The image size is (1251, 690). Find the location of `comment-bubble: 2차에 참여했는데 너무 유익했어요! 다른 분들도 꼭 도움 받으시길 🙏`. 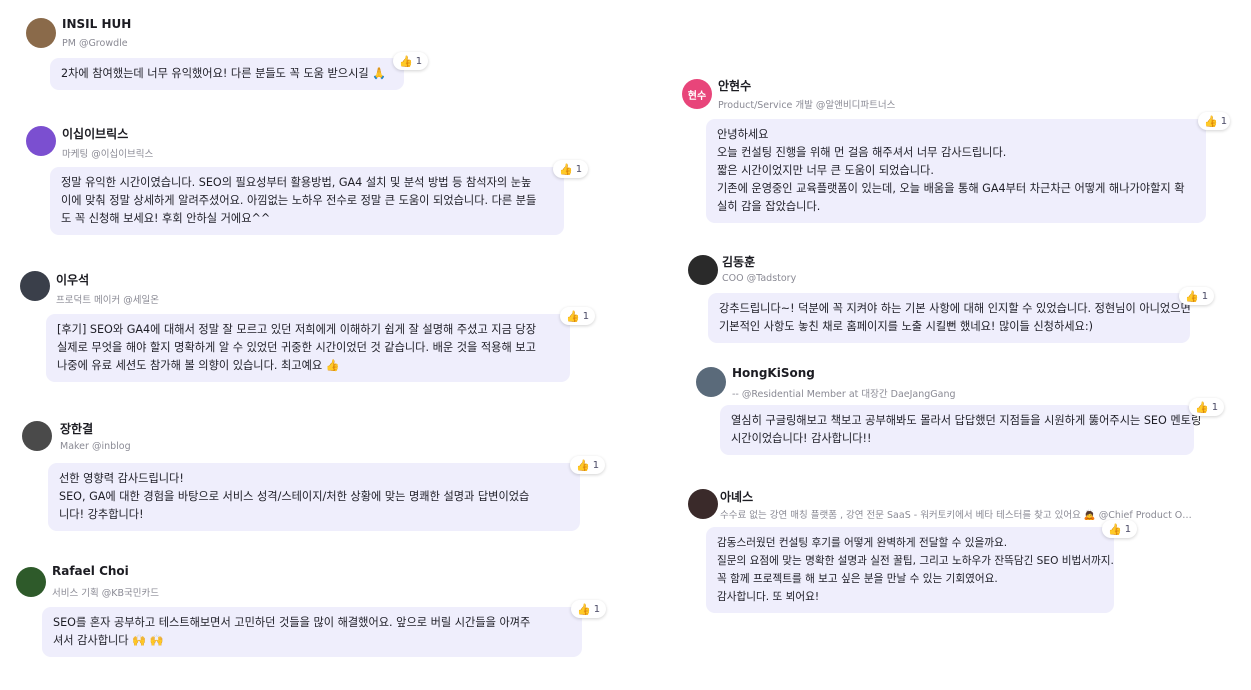

comment-bubble: 2차에 참여했는데 너무 유익했어요! 다른 분들도 꼭 도움 받으시길 🙏 is located at coordinates (227, 74).